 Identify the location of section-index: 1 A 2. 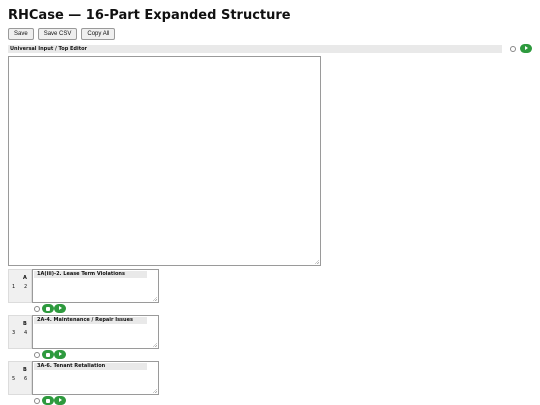
(20, 286).